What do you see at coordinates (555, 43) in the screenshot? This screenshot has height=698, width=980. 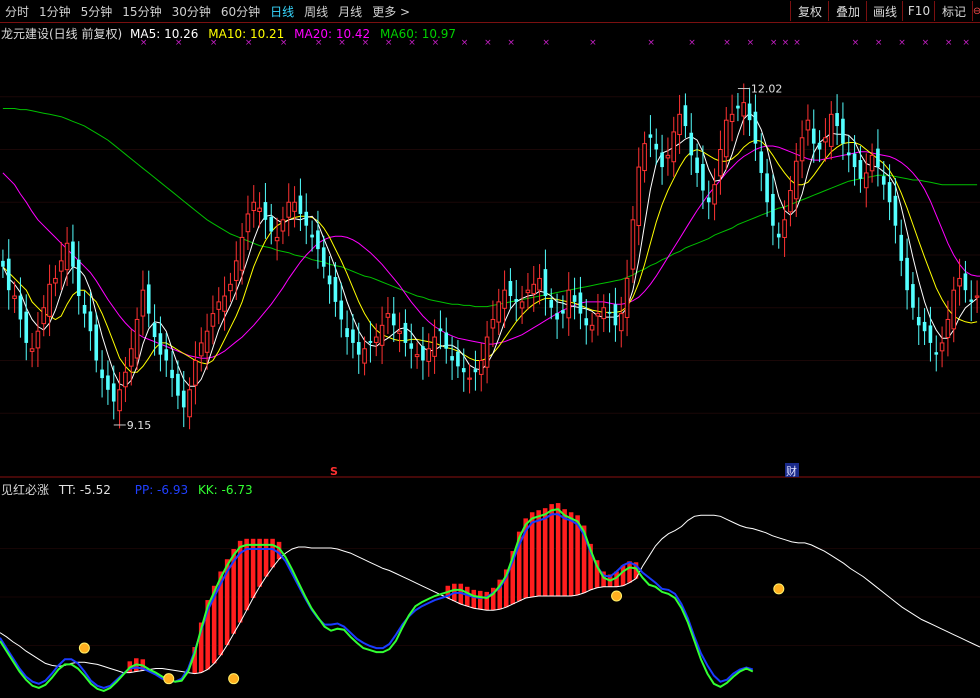 I see `signal-markers: × × × × × × × × × × × × × × × × × × × × × × × × × × × × ×` at bounding box center [555, 43].